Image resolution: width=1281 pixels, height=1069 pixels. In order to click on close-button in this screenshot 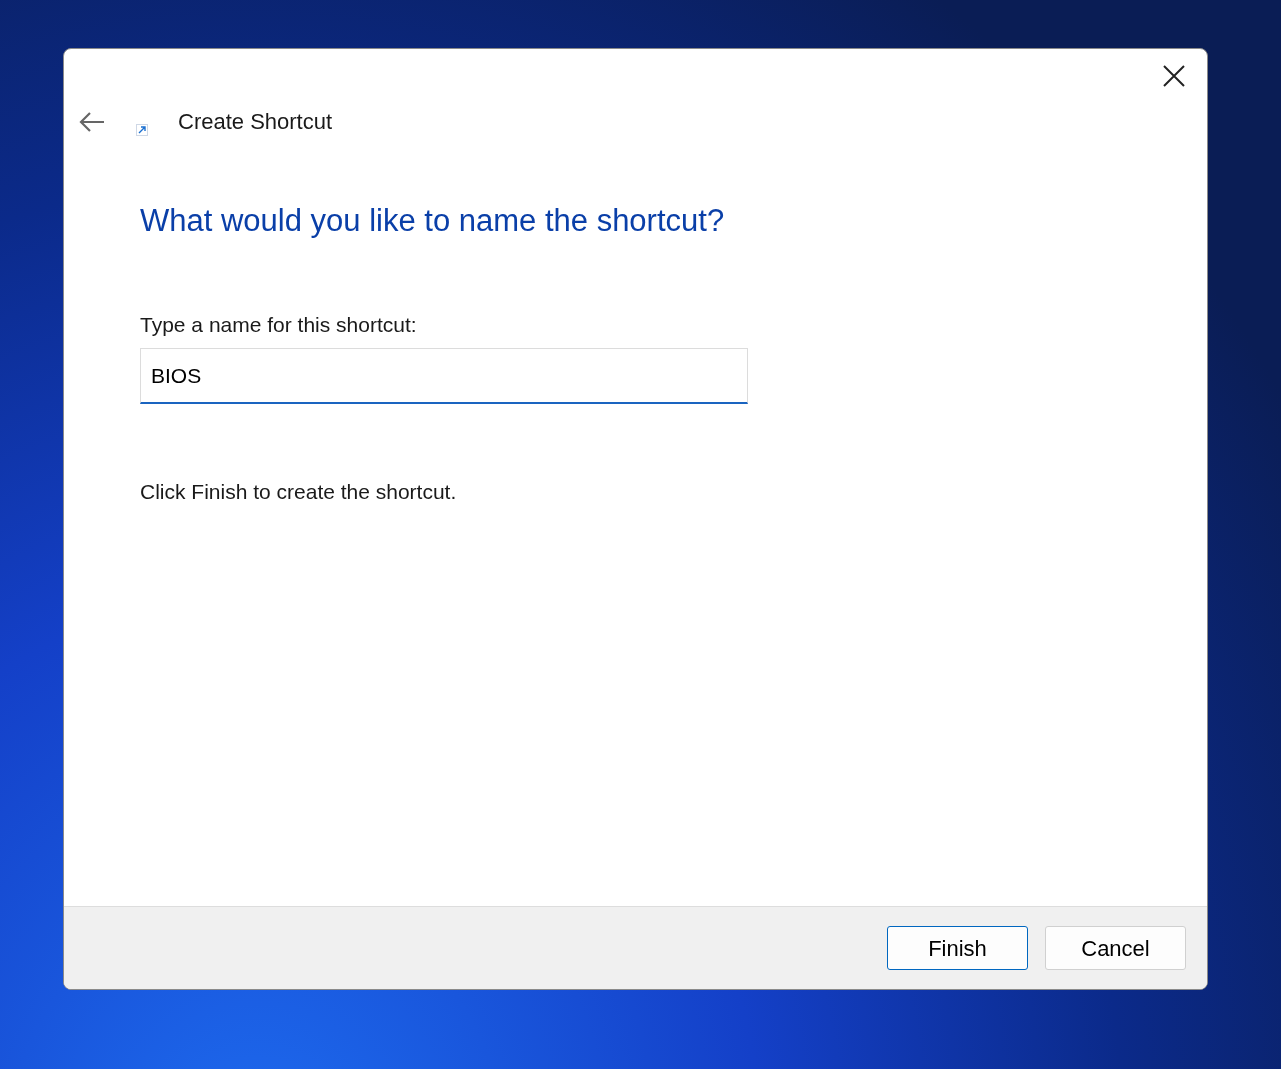, I will do `click(1174, 76)`.